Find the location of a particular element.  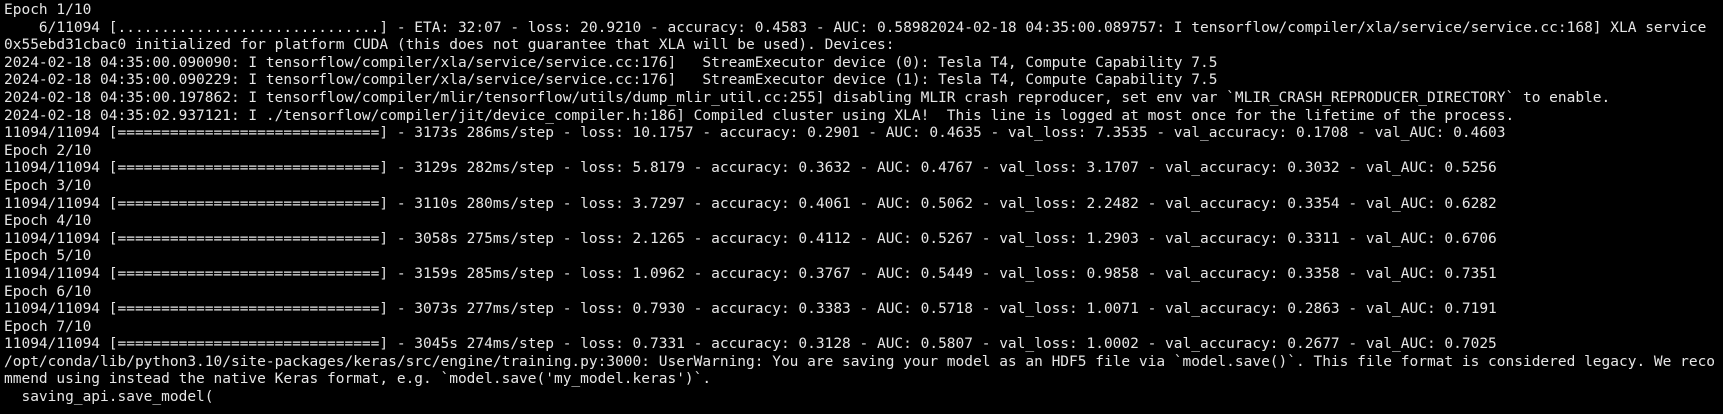

log-line-epoch-header: Epoch 5/10 is located at coordinates (48, 256).